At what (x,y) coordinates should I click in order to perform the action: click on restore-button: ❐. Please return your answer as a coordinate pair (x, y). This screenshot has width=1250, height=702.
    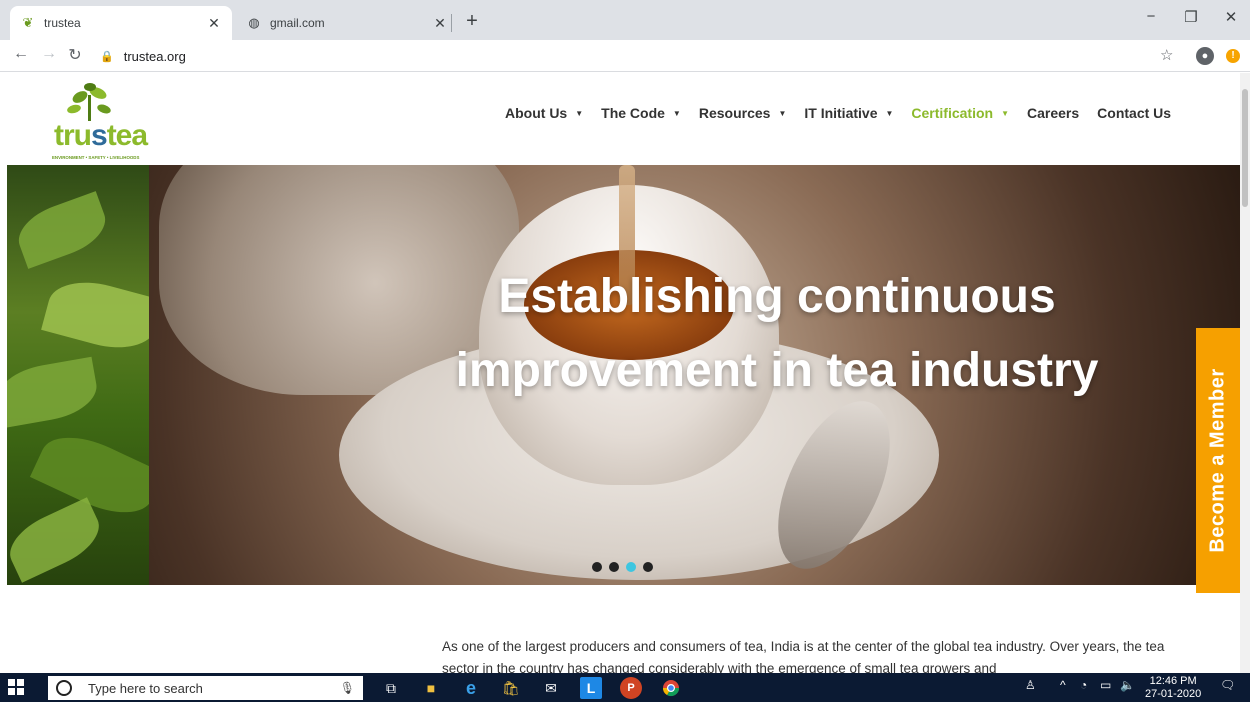
    Looking at the image, I should click on (1191, 17).